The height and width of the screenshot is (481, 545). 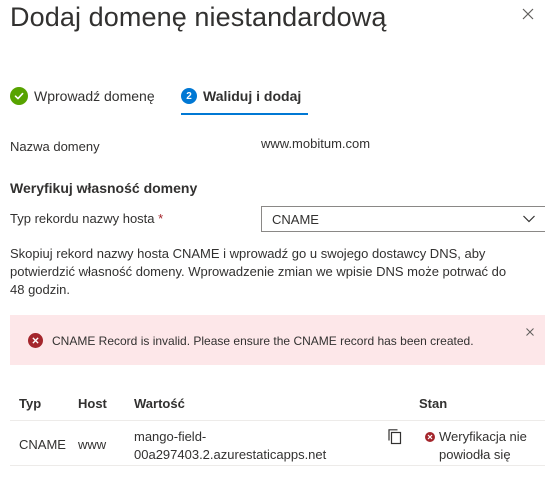 I want to click on table-row-divider, so click(x=277, y=465).